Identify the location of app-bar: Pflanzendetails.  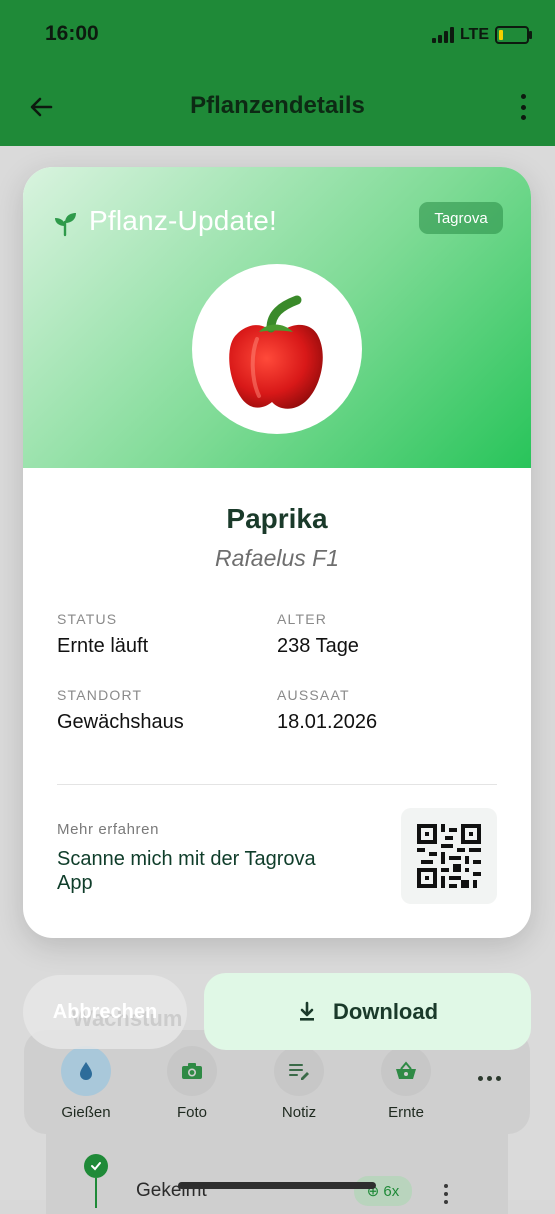
(277, 108).